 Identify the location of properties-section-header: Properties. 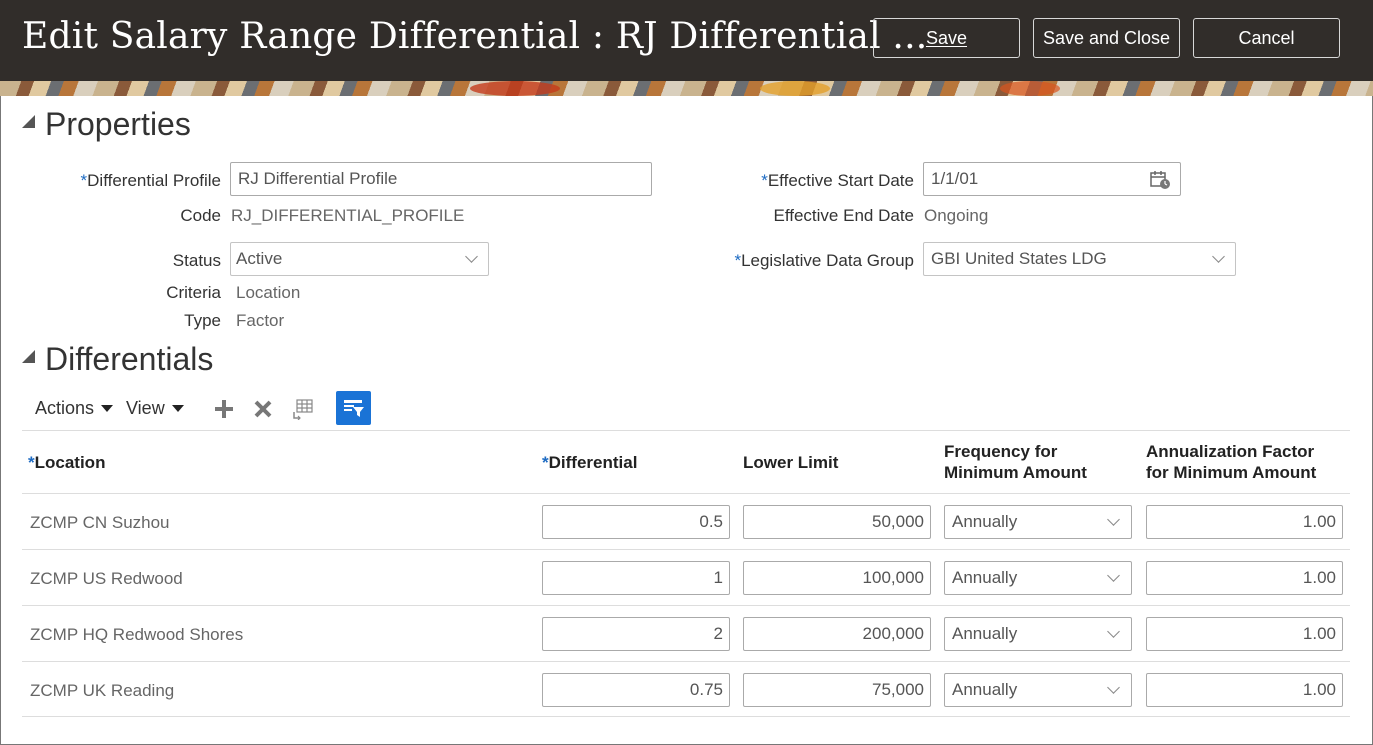
(106, 124).